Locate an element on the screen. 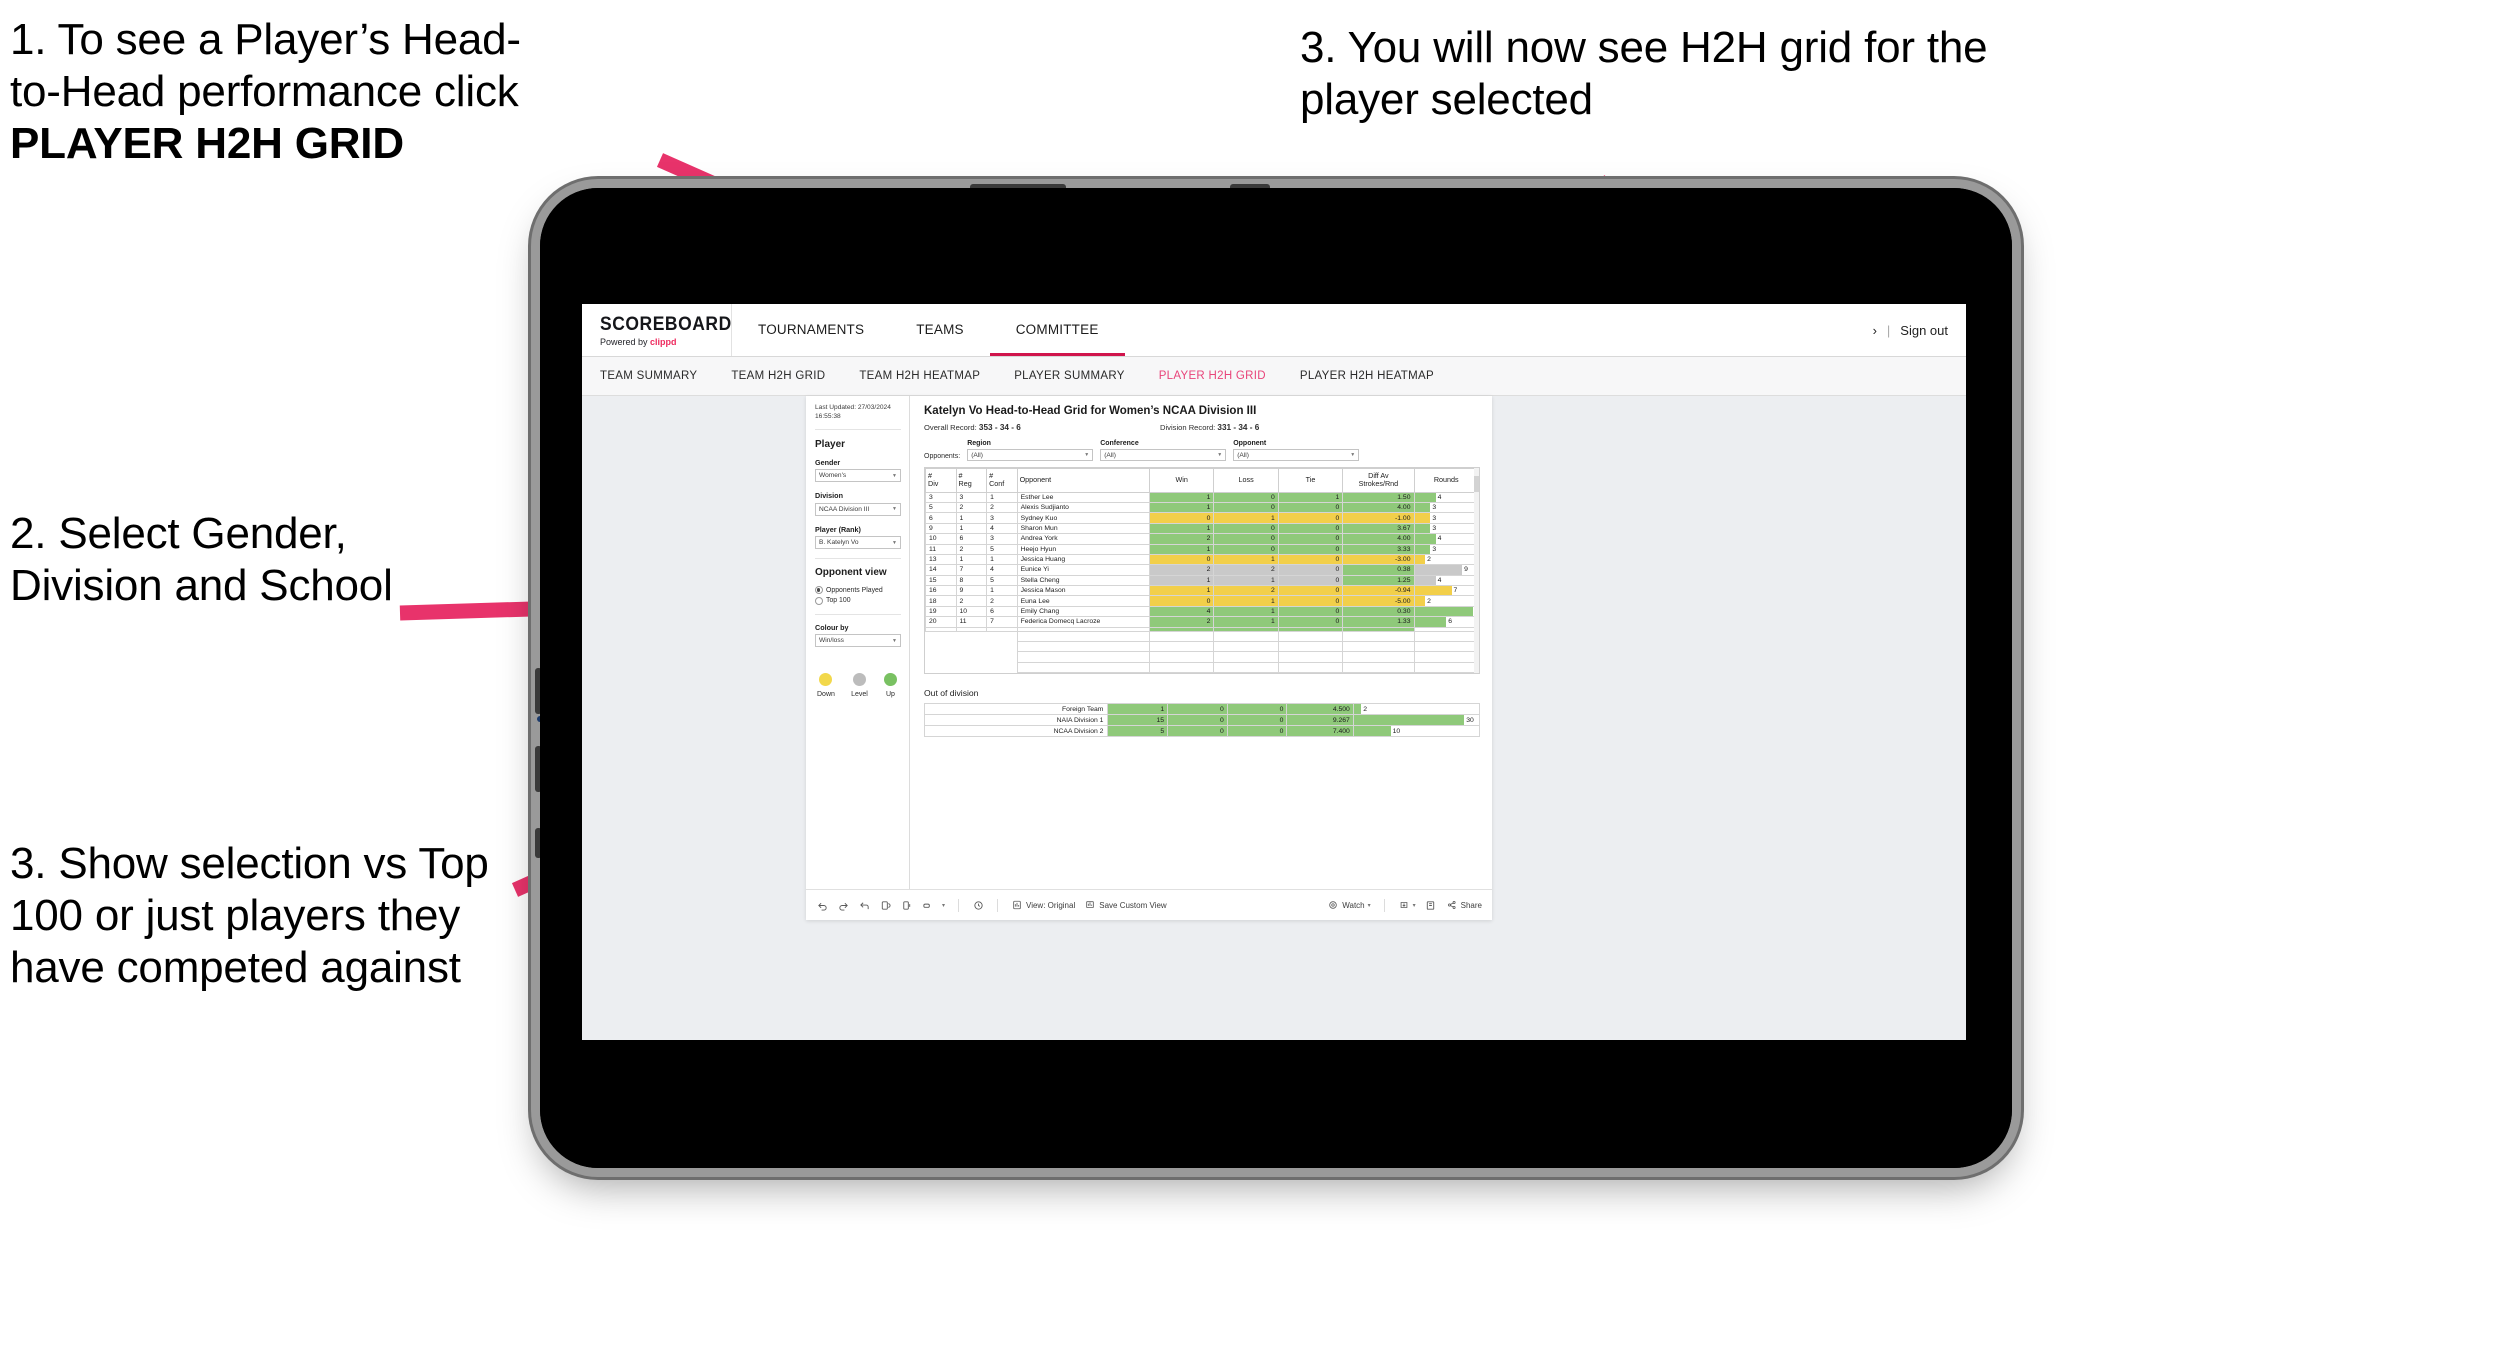 The height and width of the screenshot is (1352, 2512). subnav-player-h2h-grid: PLAYER H2H GRID is located at coordinates (1212, 376).